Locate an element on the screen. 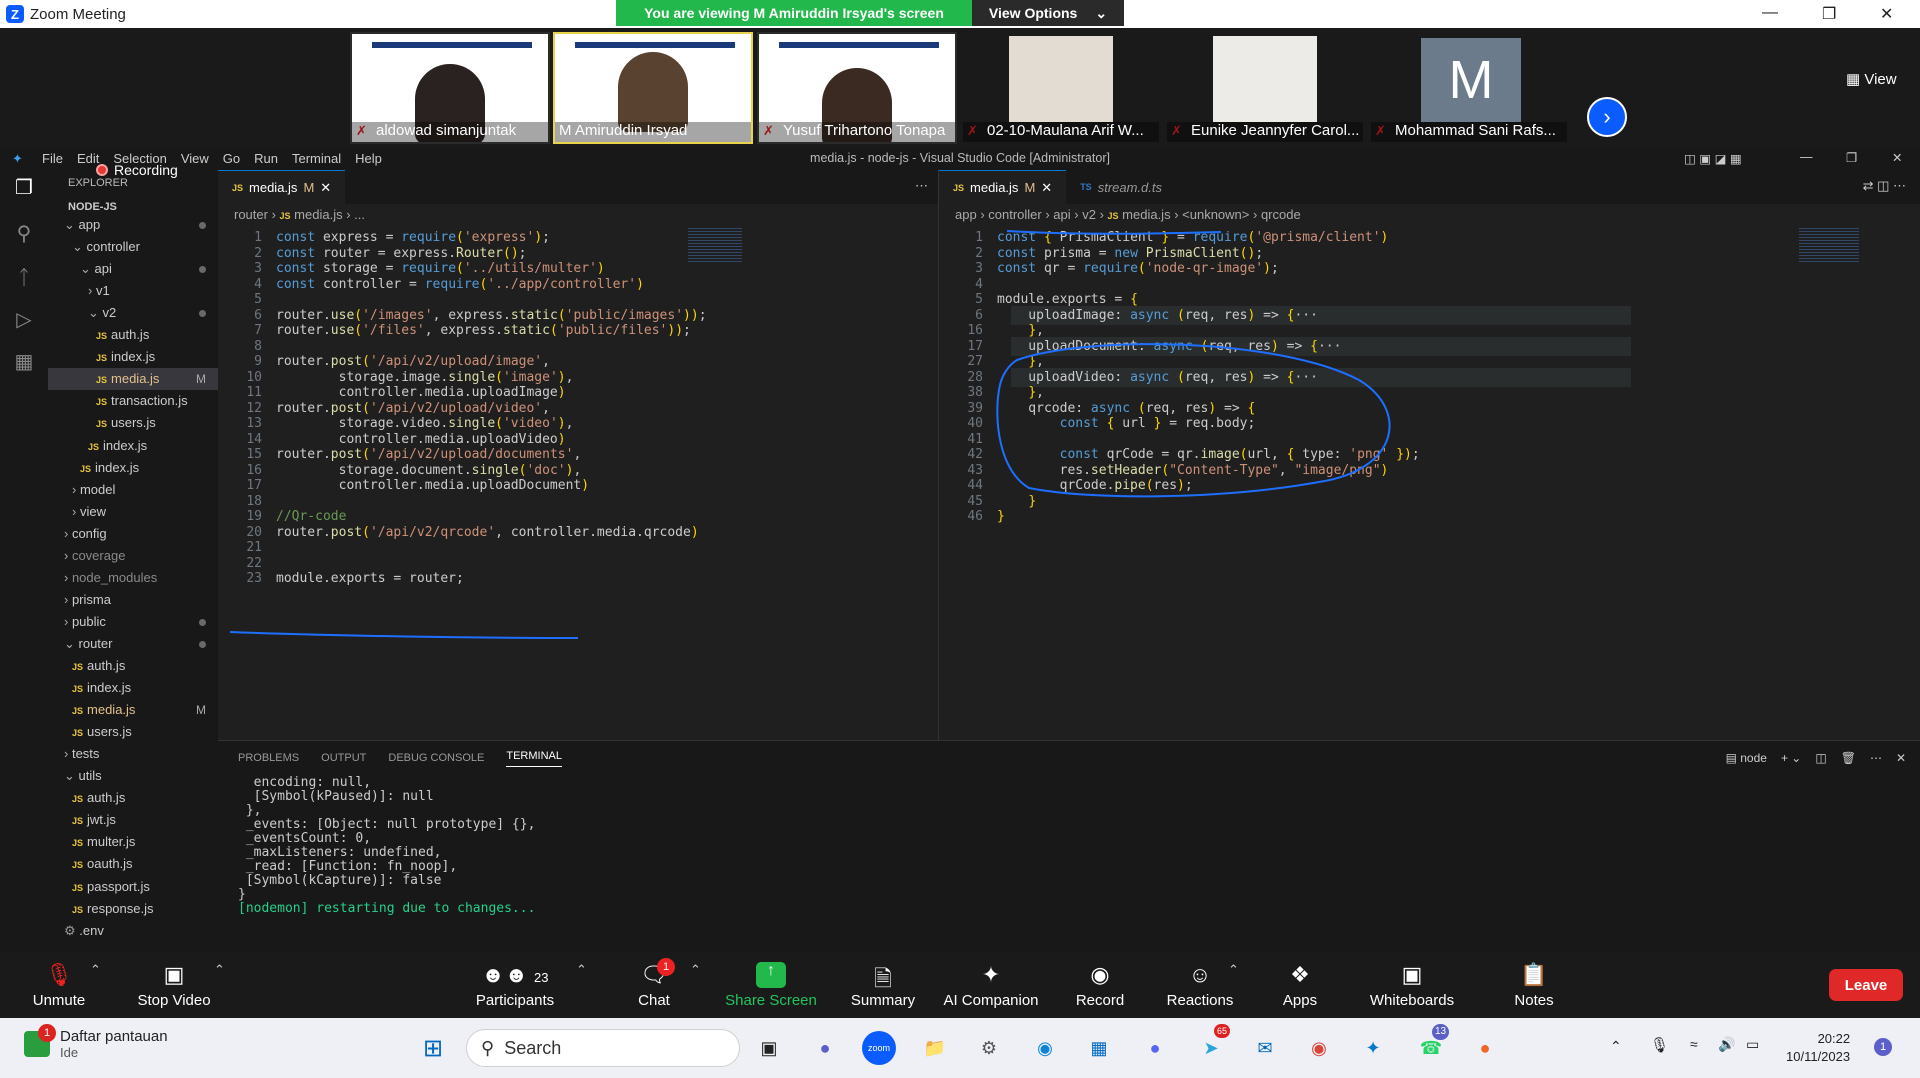  tab-problems: PROBLEMS is located at coordinates (268, 758).